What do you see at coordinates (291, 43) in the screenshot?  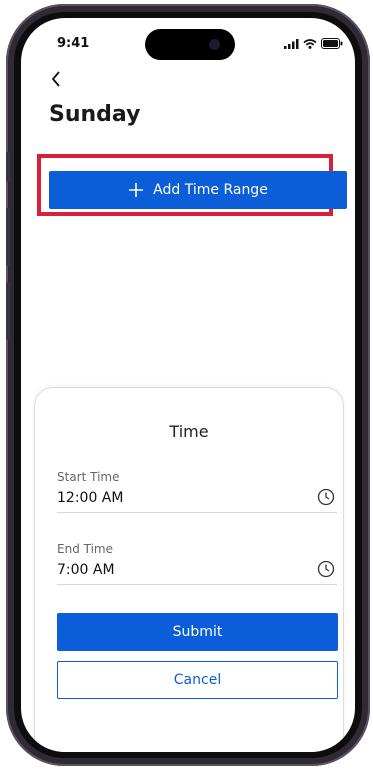 I see `signal-icon` at bounding box center [291, 43].